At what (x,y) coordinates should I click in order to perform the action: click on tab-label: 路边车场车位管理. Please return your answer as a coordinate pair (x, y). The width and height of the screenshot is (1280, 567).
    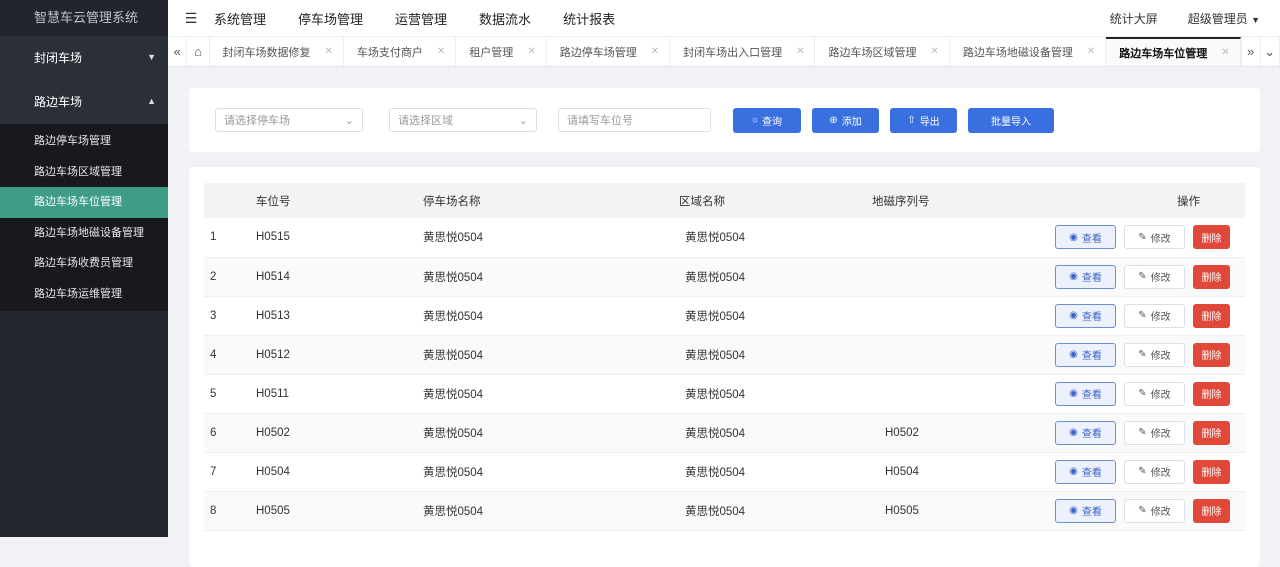
    Looking at the image, I should click on (1163, 53).